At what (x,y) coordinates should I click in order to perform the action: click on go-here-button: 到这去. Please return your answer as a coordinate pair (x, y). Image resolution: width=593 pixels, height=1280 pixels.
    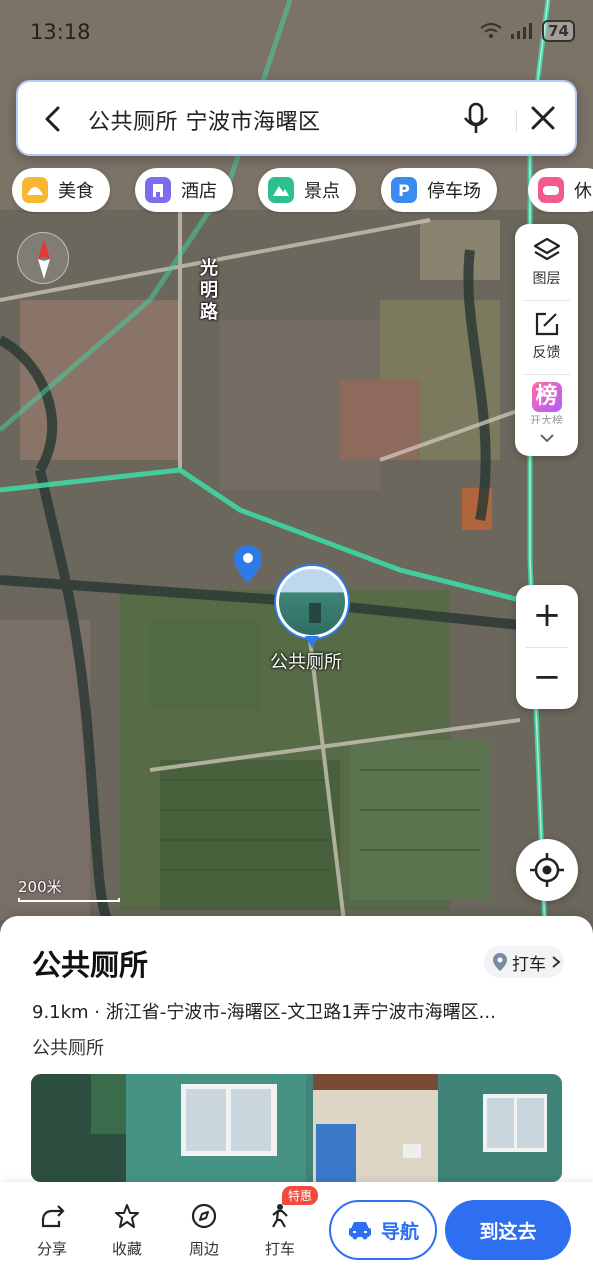
    Looking at the image, I should click on (508, 1230).